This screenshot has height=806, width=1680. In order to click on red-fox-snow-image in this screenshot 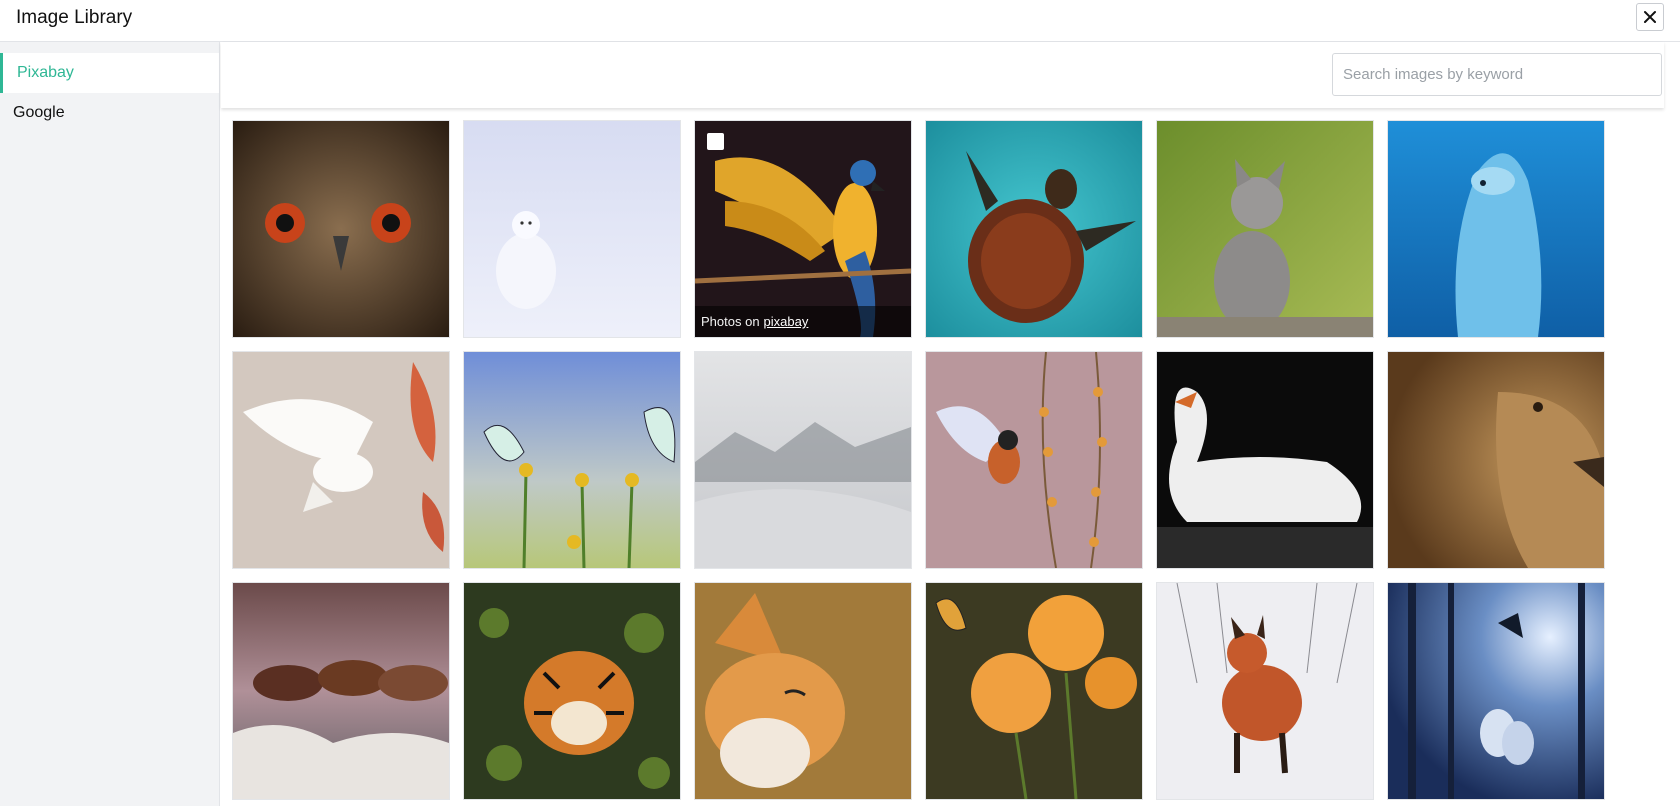, I will do `click(1265, 691)`.